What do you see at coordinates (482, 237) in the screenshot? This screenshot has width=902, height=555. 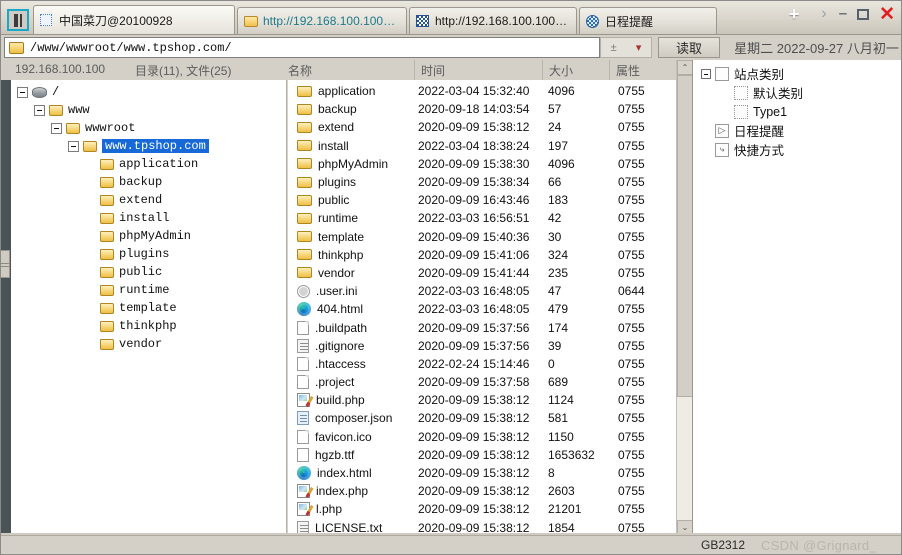 I see `file-row: template 2020-09-09 15:40:36 30 0755` at bounding box center [482, 237].